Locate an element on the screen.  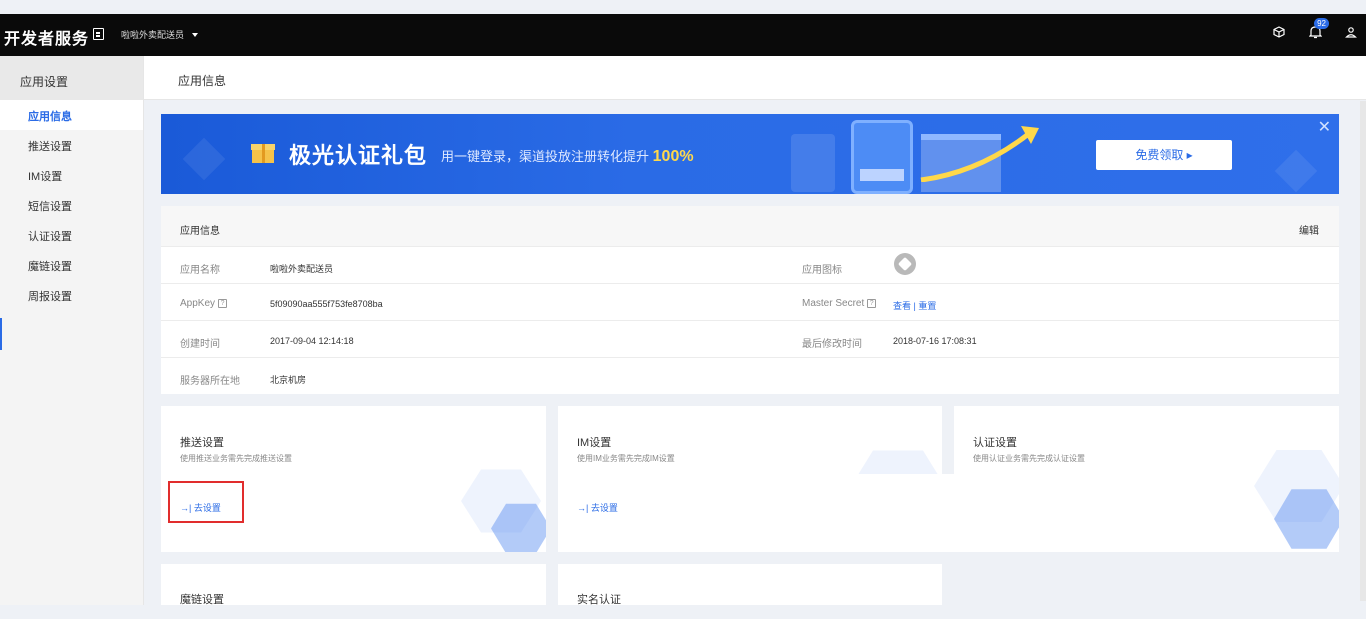
bottom-strip is located at coordinates (683, 612).